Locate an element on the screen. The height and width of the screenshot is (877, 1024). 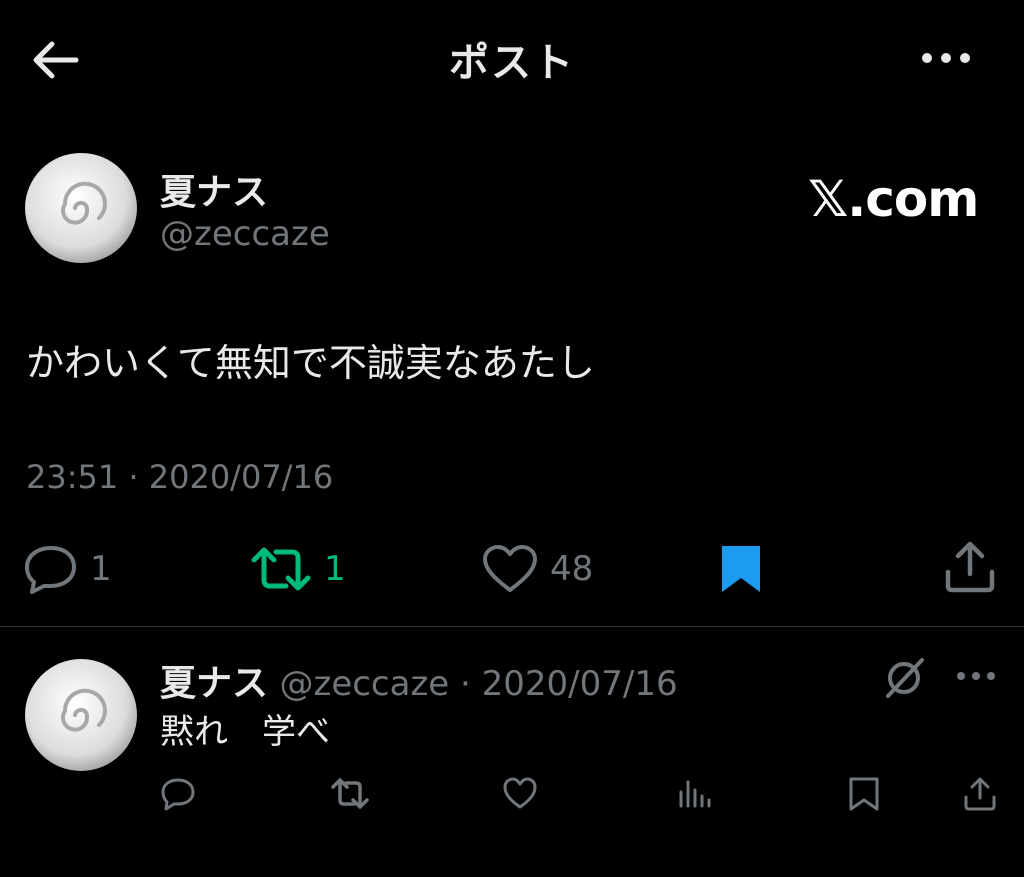
reply-more-button is located at coordinates (976, 678).